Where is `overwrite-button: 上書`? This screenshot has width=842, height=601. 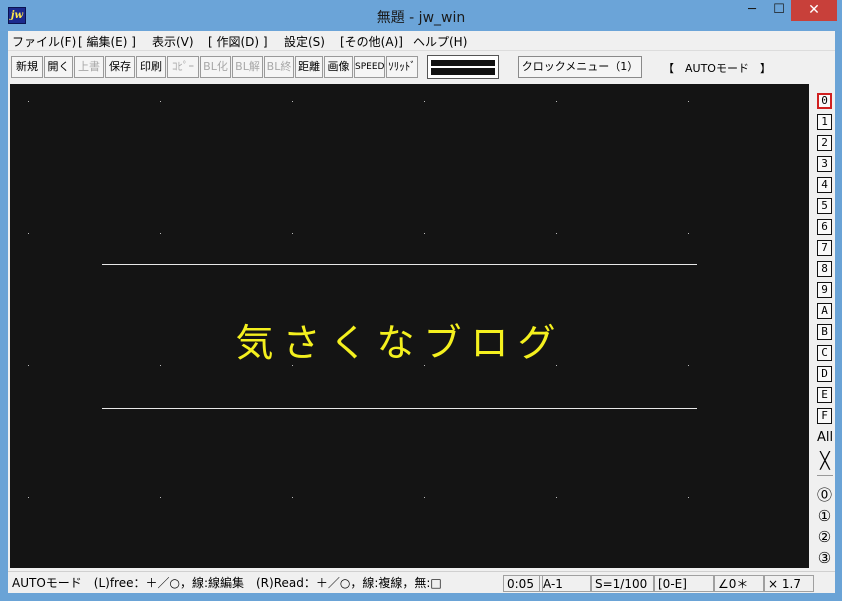 overwrite-button: 上書 is located at coordinates (89, 67).